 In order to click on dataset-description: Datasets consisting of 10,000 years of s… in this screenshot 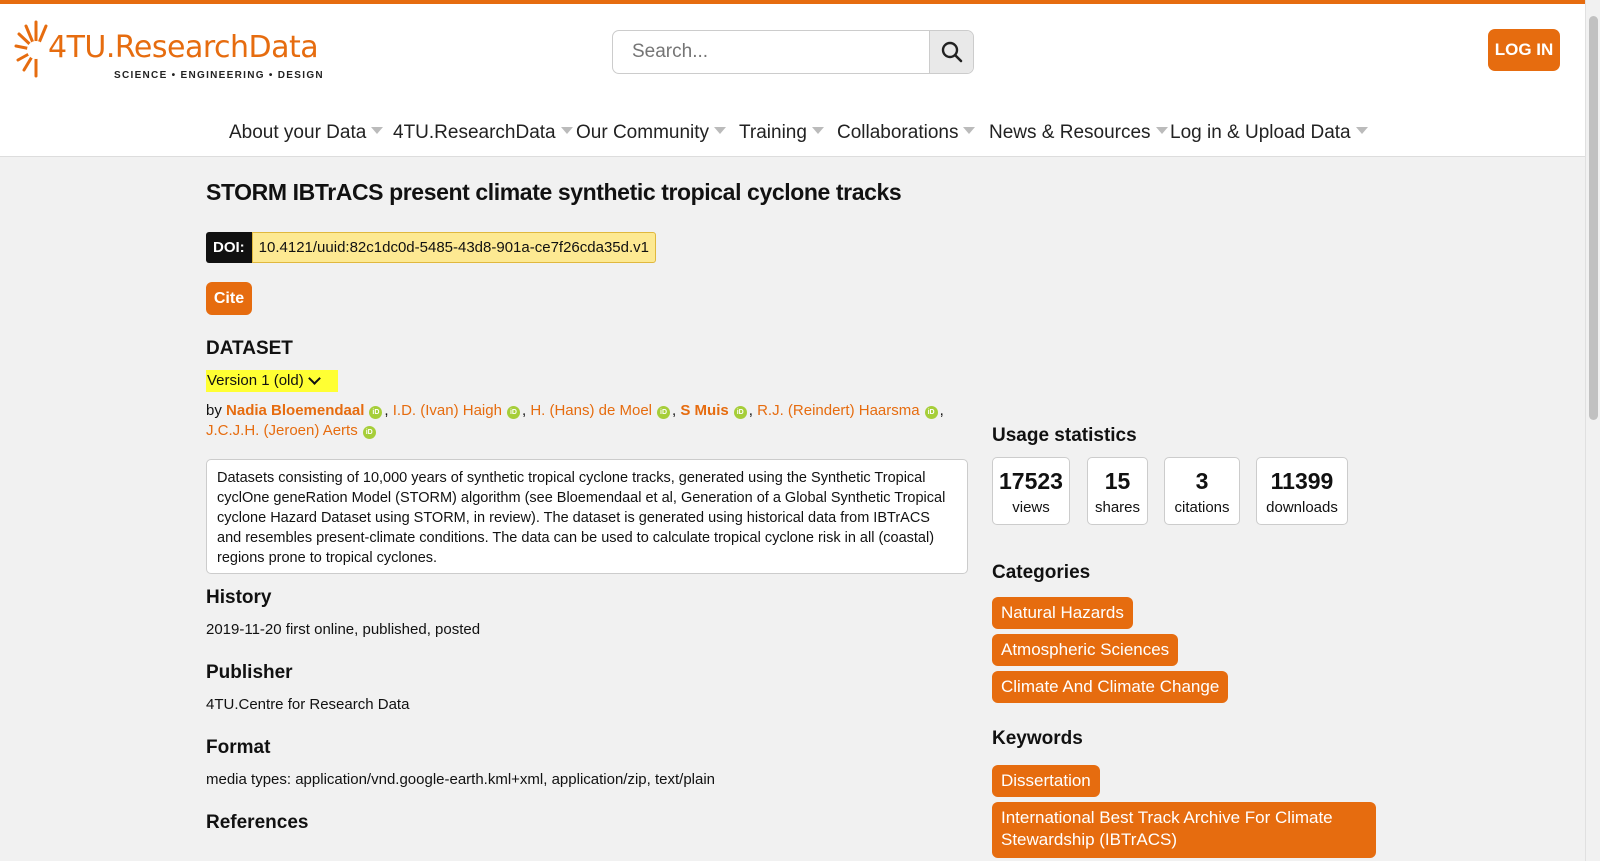, I will do `click(587, 516)`.